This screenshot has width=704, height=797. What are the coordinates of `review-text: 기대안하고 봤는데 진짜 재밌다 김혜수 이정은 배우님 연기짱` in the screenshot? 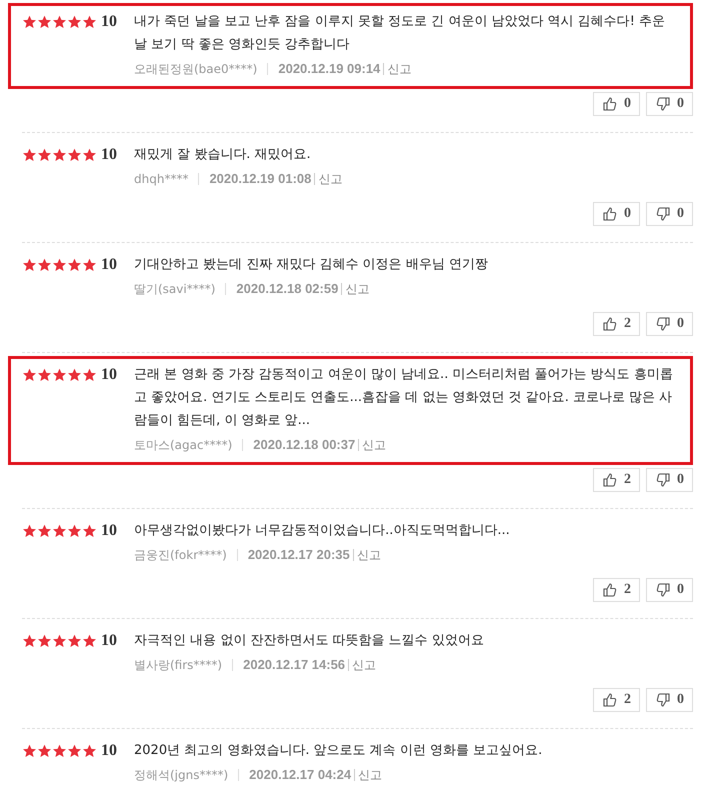 It's located at (311, 265).